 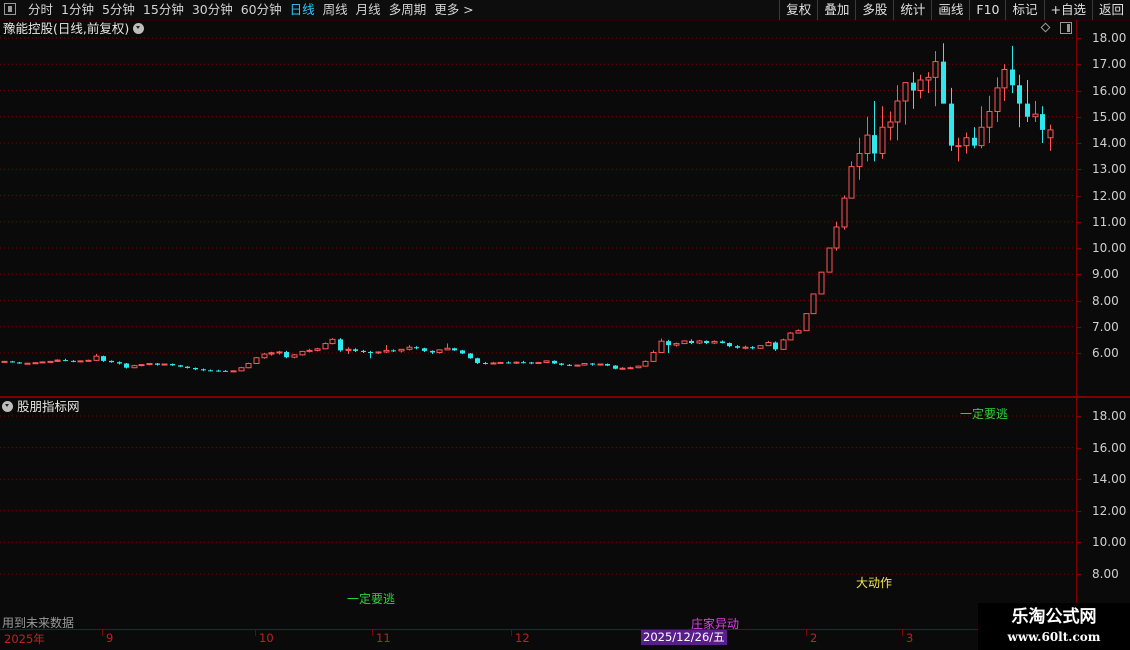 I want to click on period-tab-1: 1分钟, so click(x=77, y=10).